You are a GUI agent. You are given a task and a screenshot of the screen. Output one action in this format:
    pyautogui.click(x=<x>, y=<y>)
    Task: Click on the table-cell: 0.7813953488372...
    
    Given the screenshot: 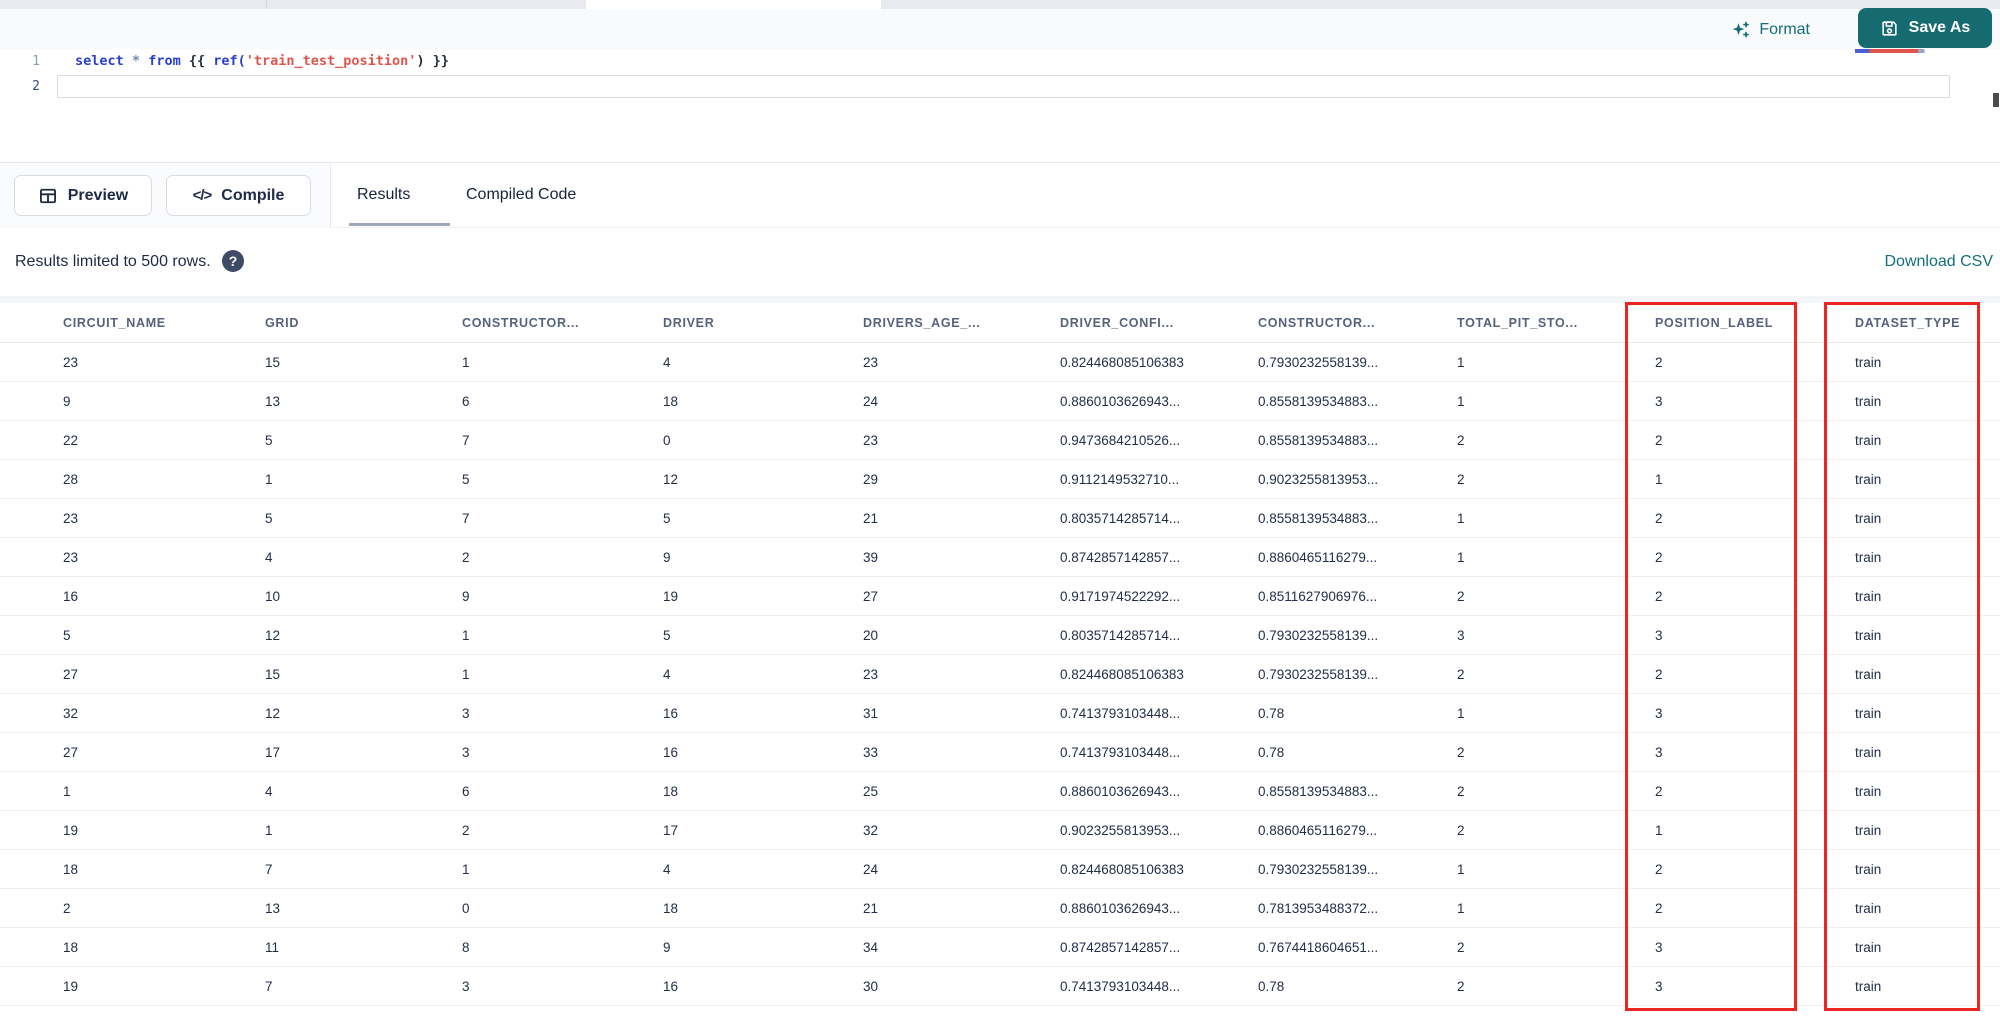 What is the action you would take?
    pyautogui.click(x=1318, y=908)
    